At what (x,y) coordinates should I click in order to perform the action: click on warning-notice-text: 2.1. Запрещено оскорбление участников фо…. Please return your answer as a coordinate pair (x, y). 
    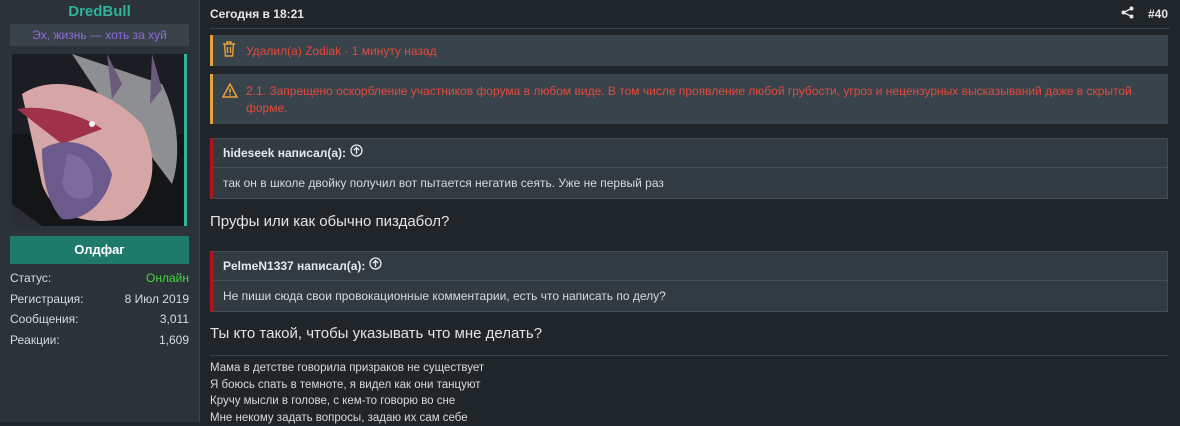
    Looking at the image, I should click on (702, 100).